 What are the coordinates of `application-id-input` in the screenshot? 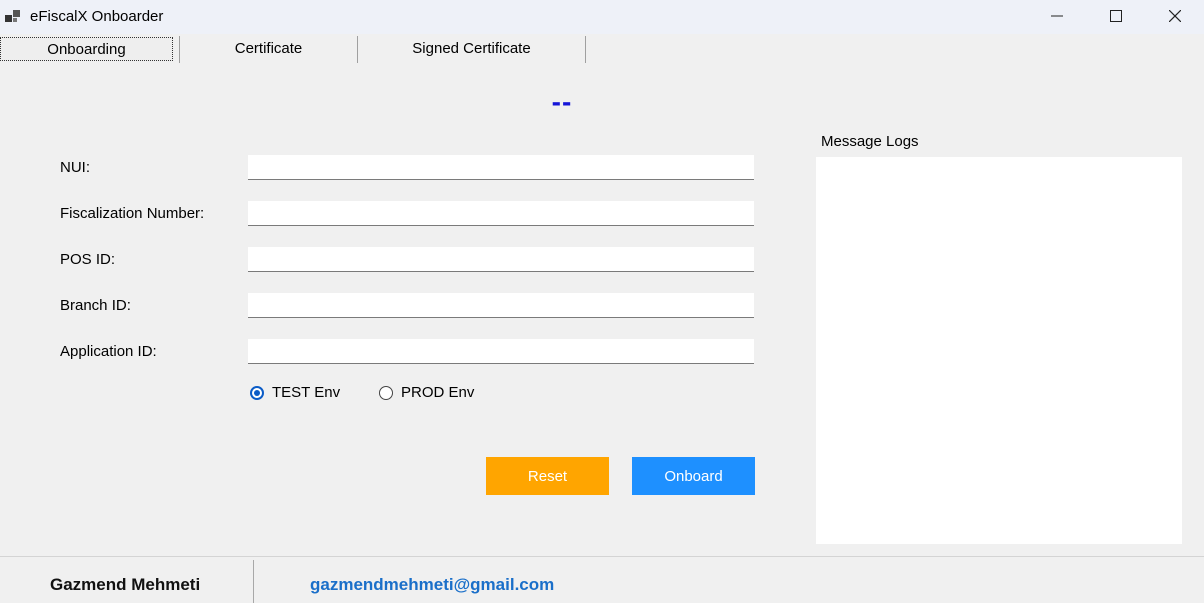 It's located at (501, 351).